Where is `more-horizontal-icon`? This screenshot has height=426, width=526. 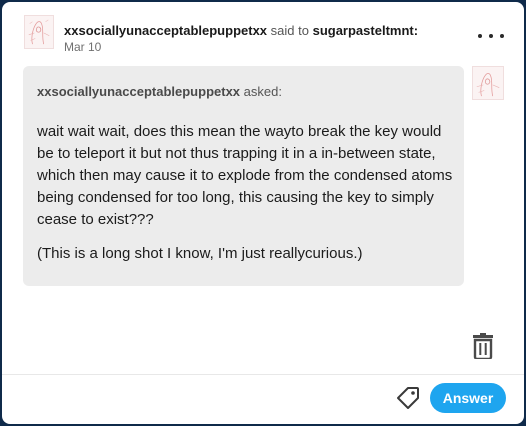 more-horizontal-icon is located at coordinates (480, 36).